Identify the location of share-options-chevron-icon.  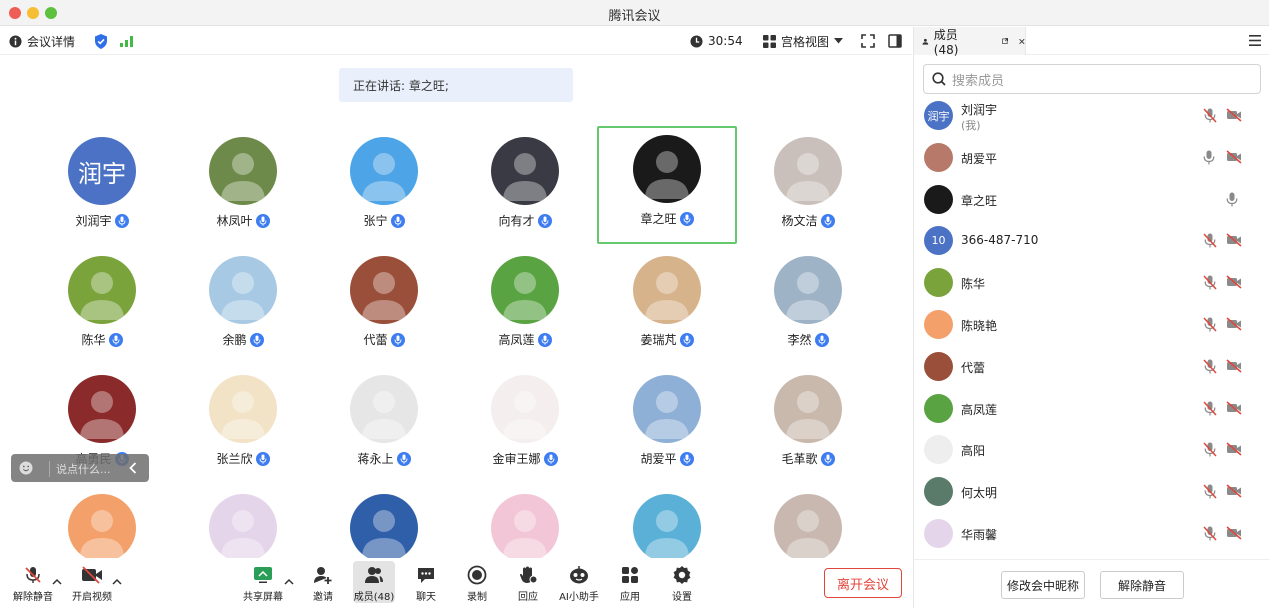
(289, 581).